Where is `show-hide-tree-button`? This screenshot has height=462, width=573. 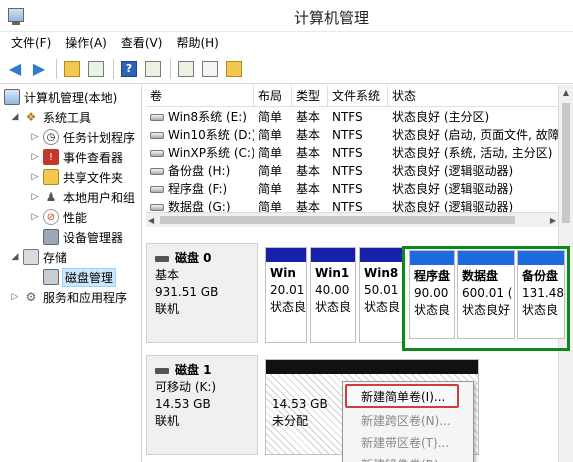
show-hide-tree-button is located at coordinates (96, 69).